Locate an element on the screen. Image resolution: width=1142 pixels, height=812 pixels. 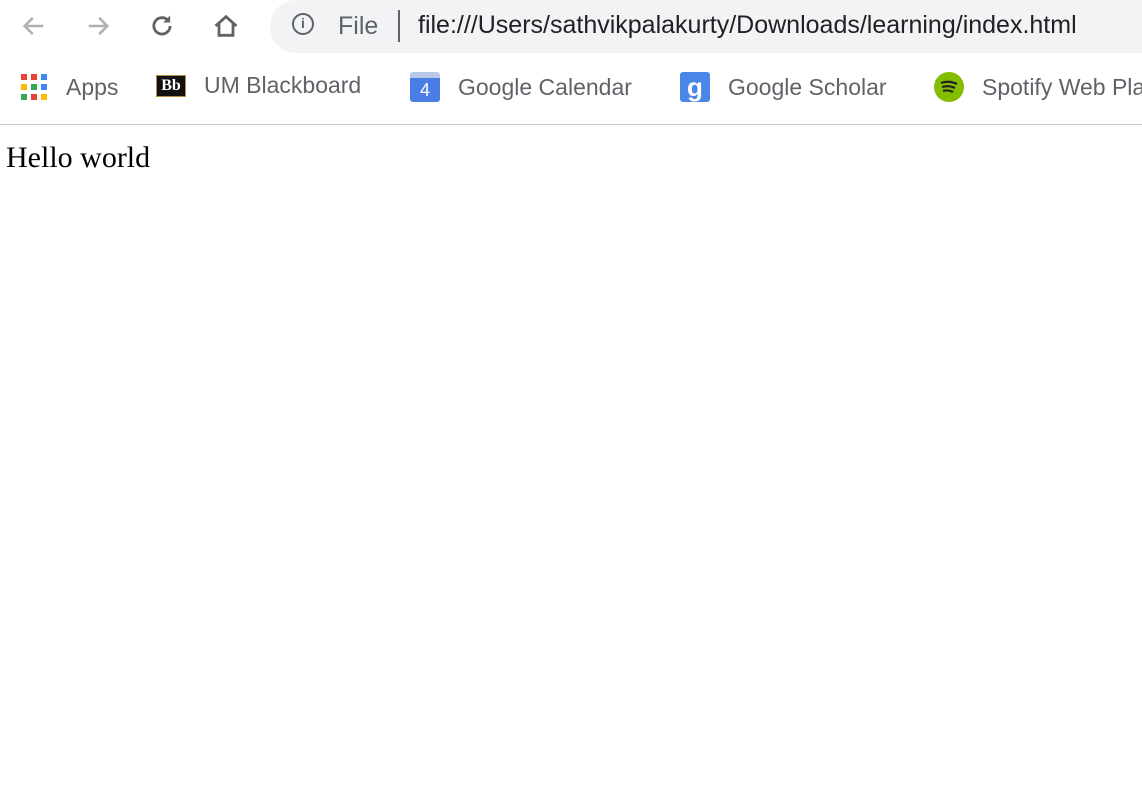
reload-icon is located at coordinates (162, 25).